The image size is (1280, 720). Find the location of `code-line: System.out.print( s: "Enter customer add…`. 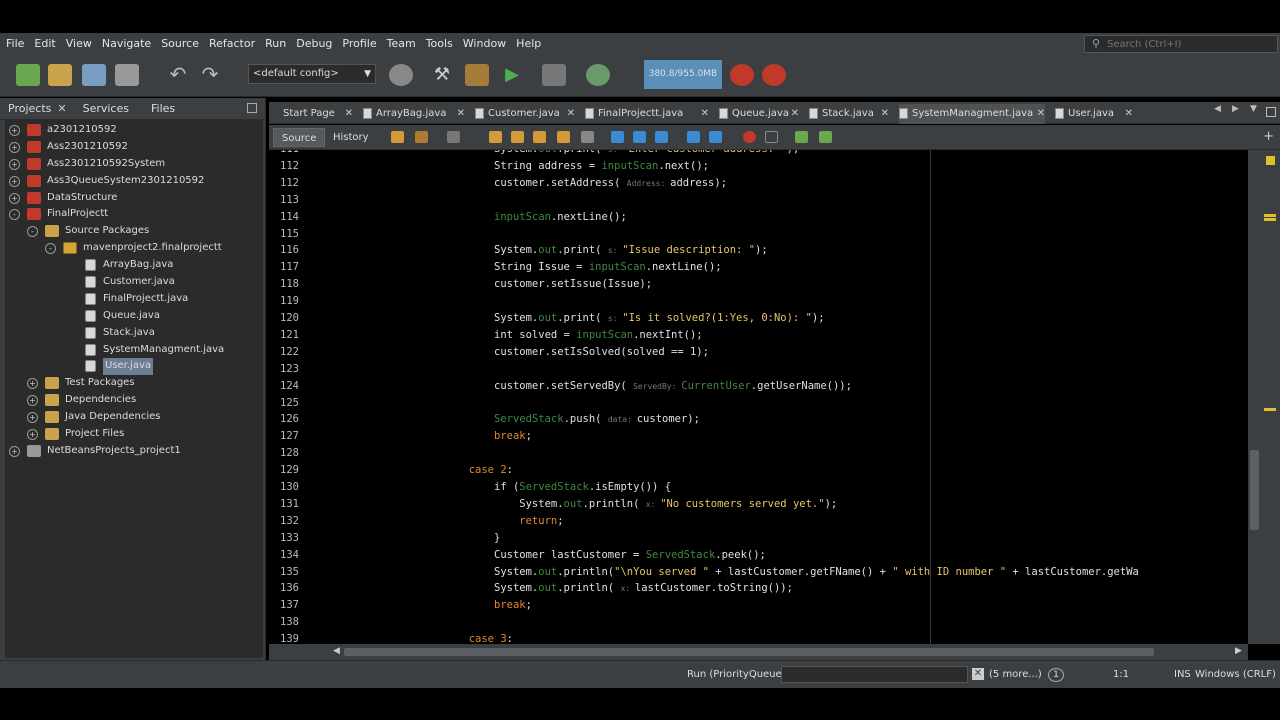

code-line: System.out.print( s: "Enter customer add… is located at coordinates (558, 152).